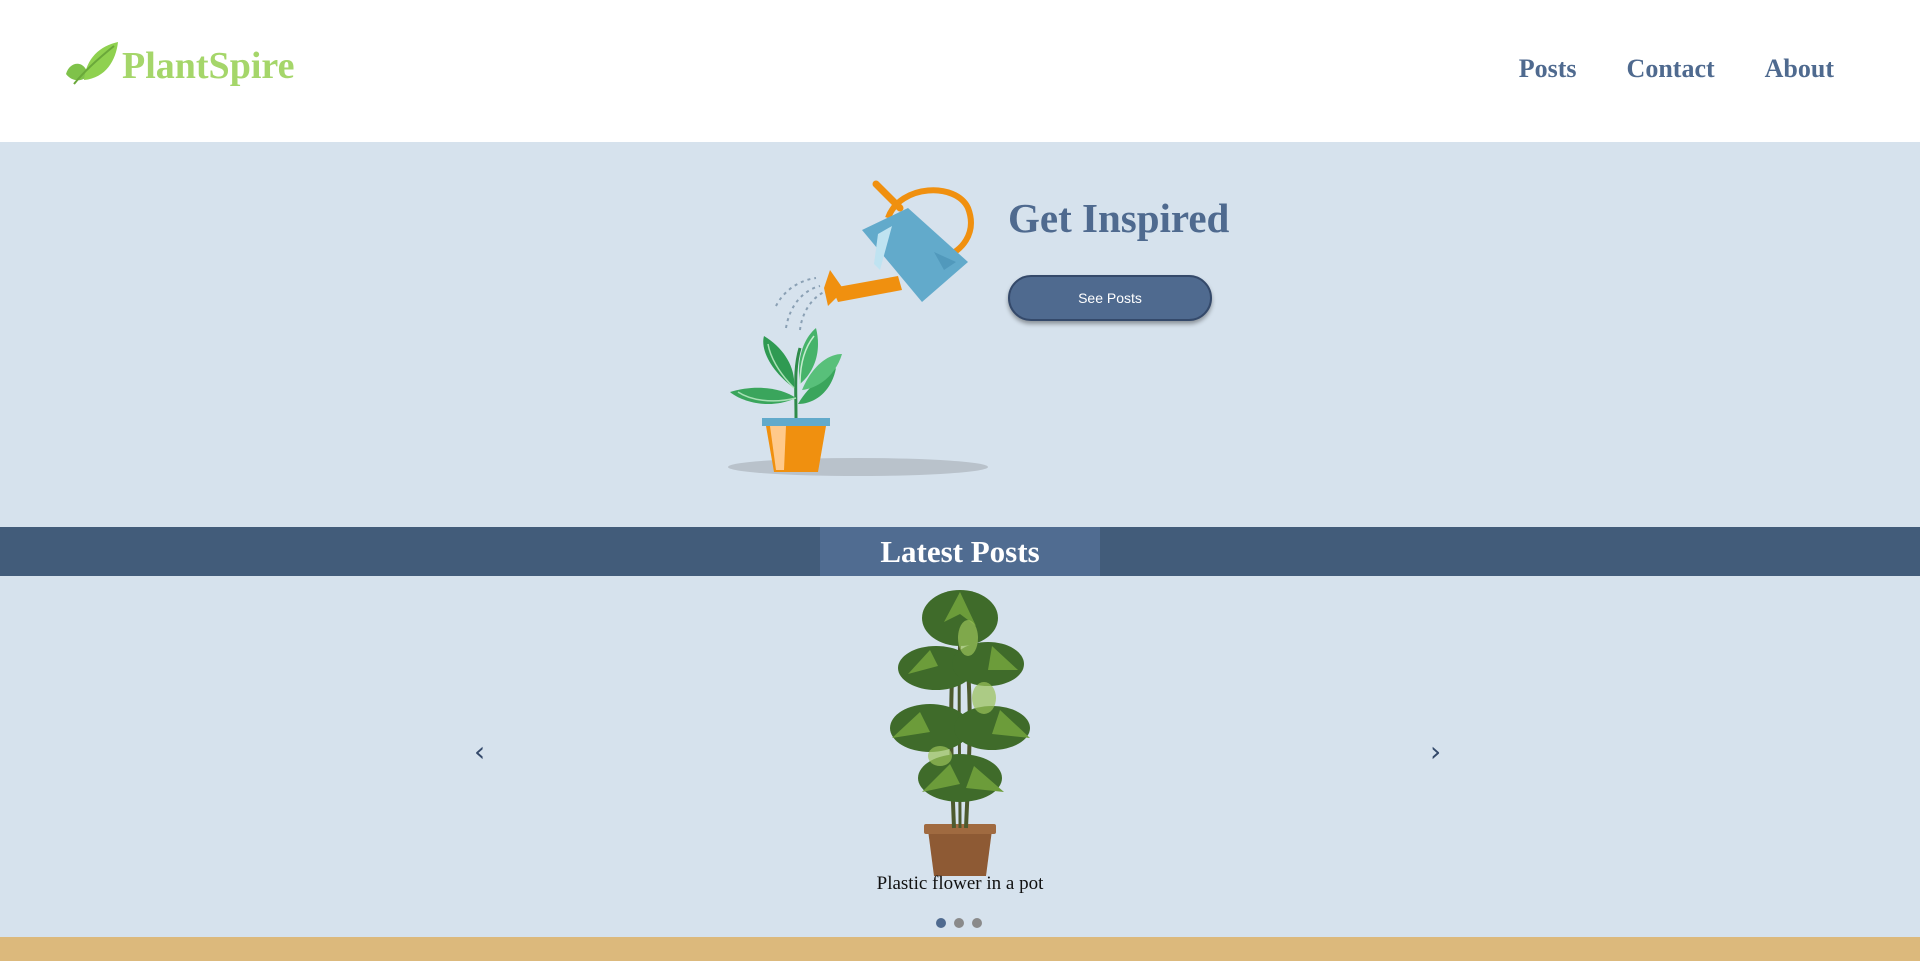 The height and width of the screenshot is (961, 1920). What do you see at coordinates (960, 949) in the screenshot?
I see `footer-strip` at bounding box center [960, 949].